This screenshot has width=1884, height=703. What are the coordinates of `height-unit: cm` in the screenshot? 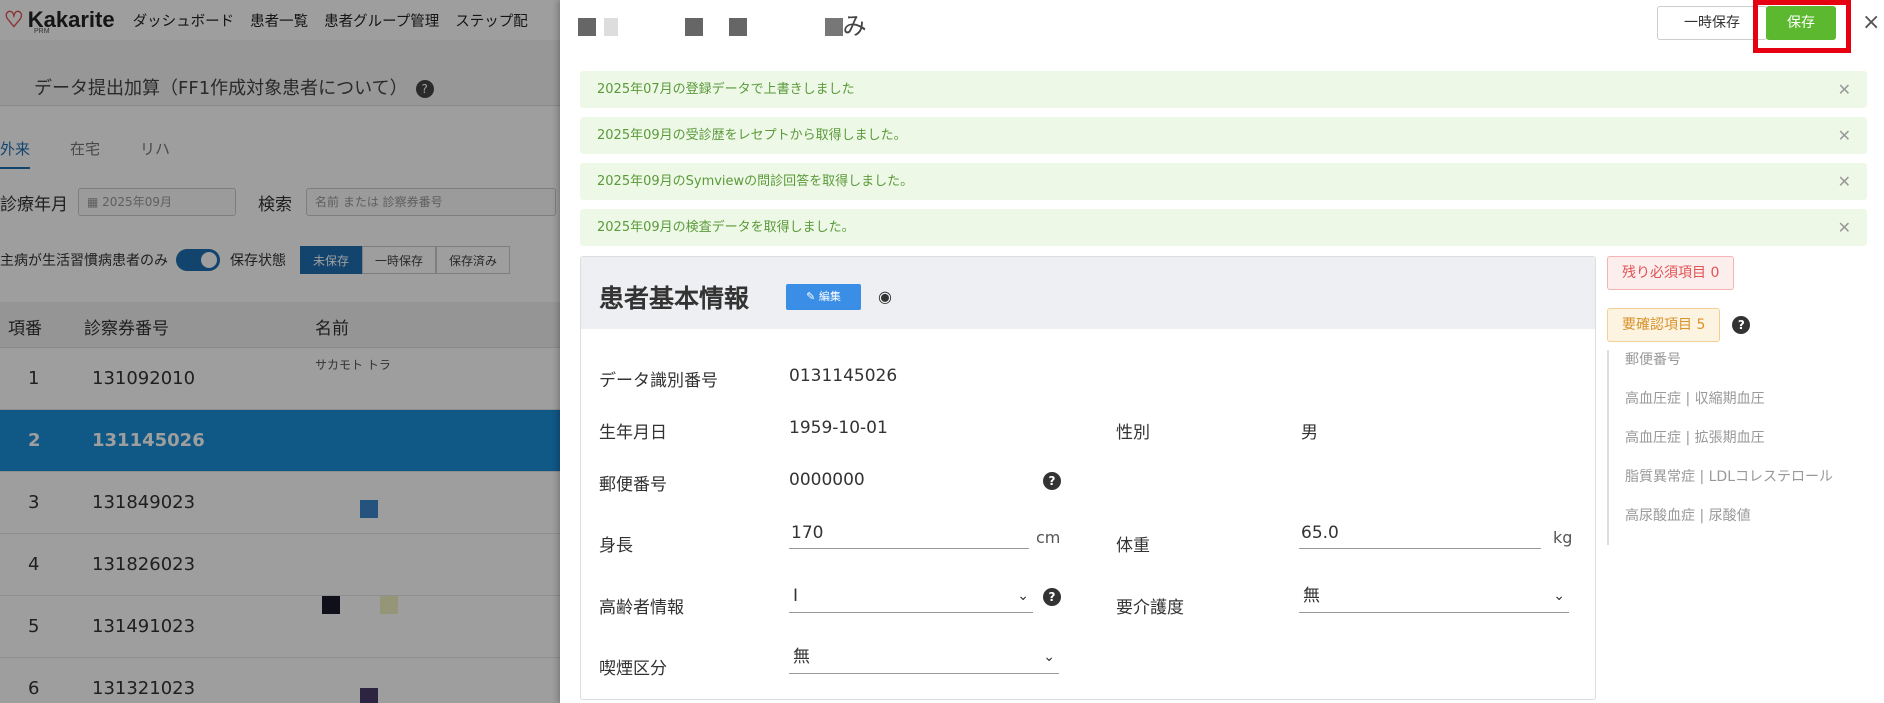 It's located at (1048, 537).